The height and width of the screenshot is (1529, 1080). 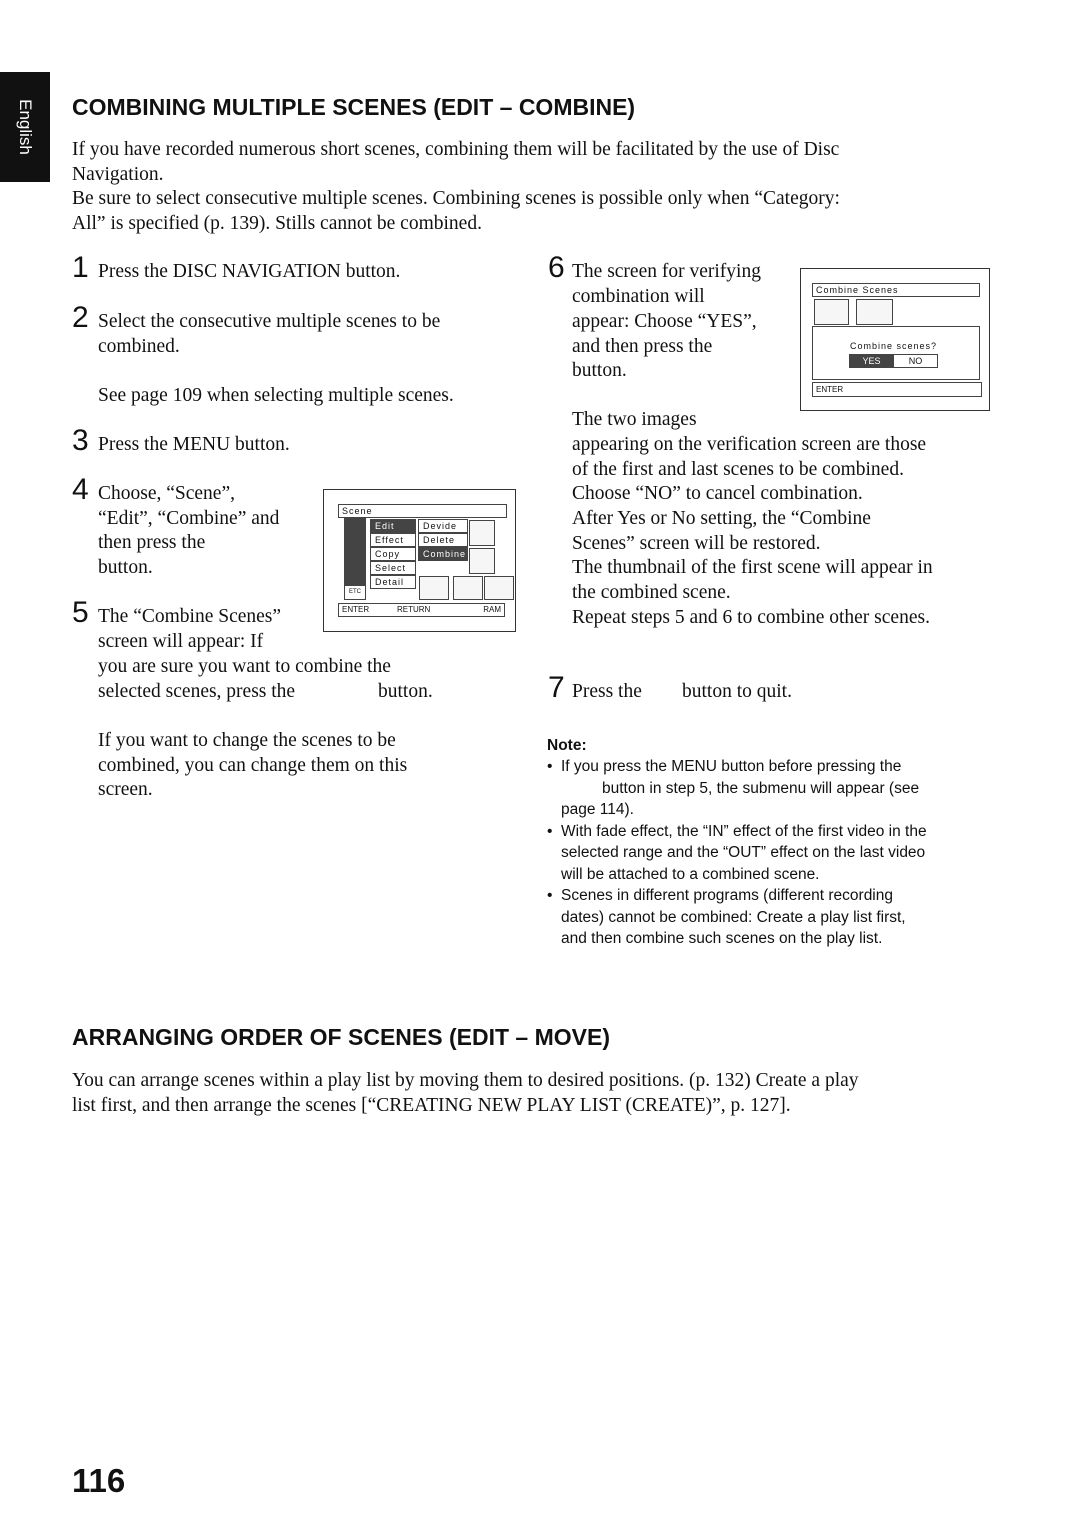 What do you see at coordinates (189, 518) in the screenshot?
I see `step-text: “Edit”, “Combine” and` at bounding box center [189, 518].